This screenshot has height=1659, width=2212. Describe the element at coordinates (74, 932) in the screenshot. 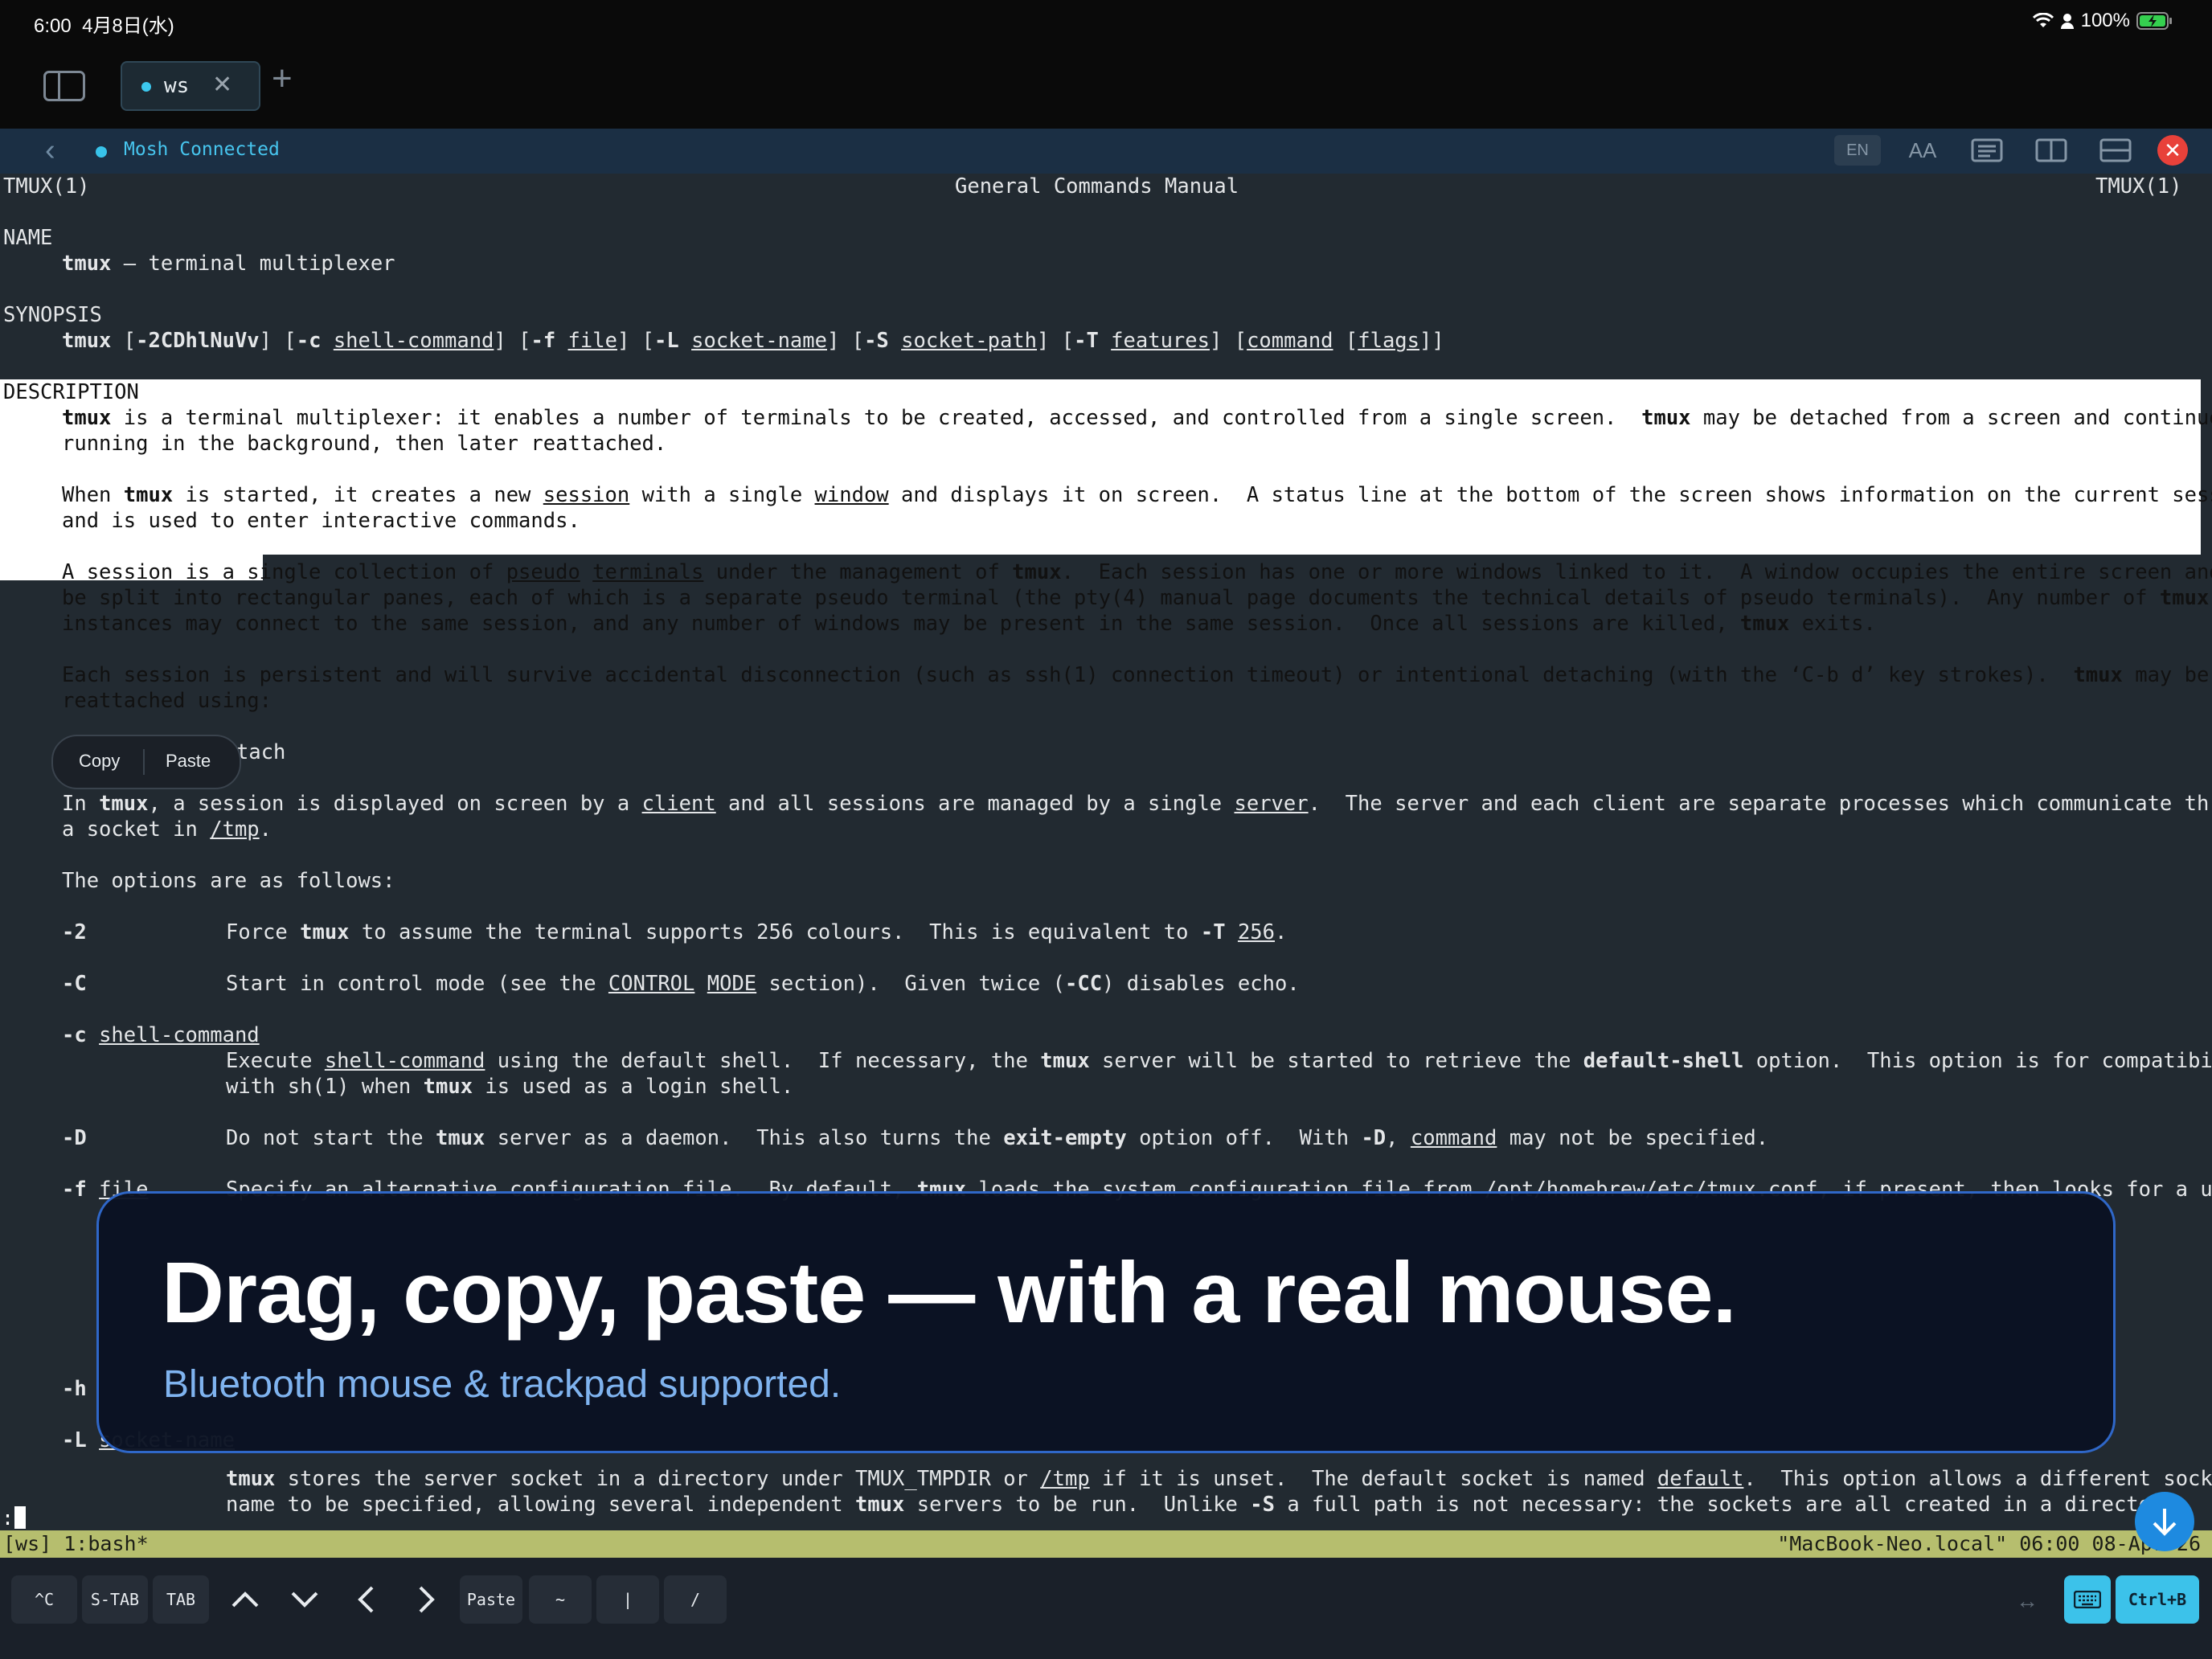

I see `option-flag: -2` at that location.